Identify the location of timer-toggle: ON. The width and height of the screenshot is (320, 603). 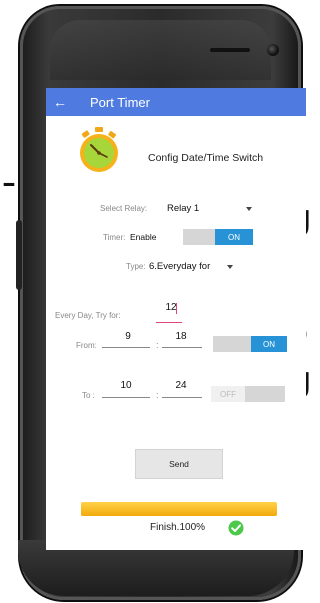
(218, 237).